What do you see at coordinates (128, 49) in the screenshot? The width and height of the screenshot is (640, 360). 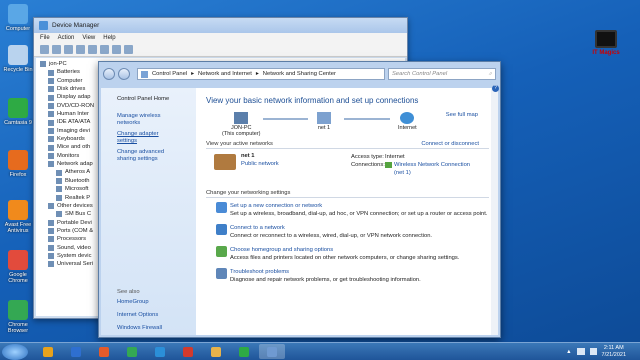 I see `uninstall-icon` at bounding box center [128, 49].